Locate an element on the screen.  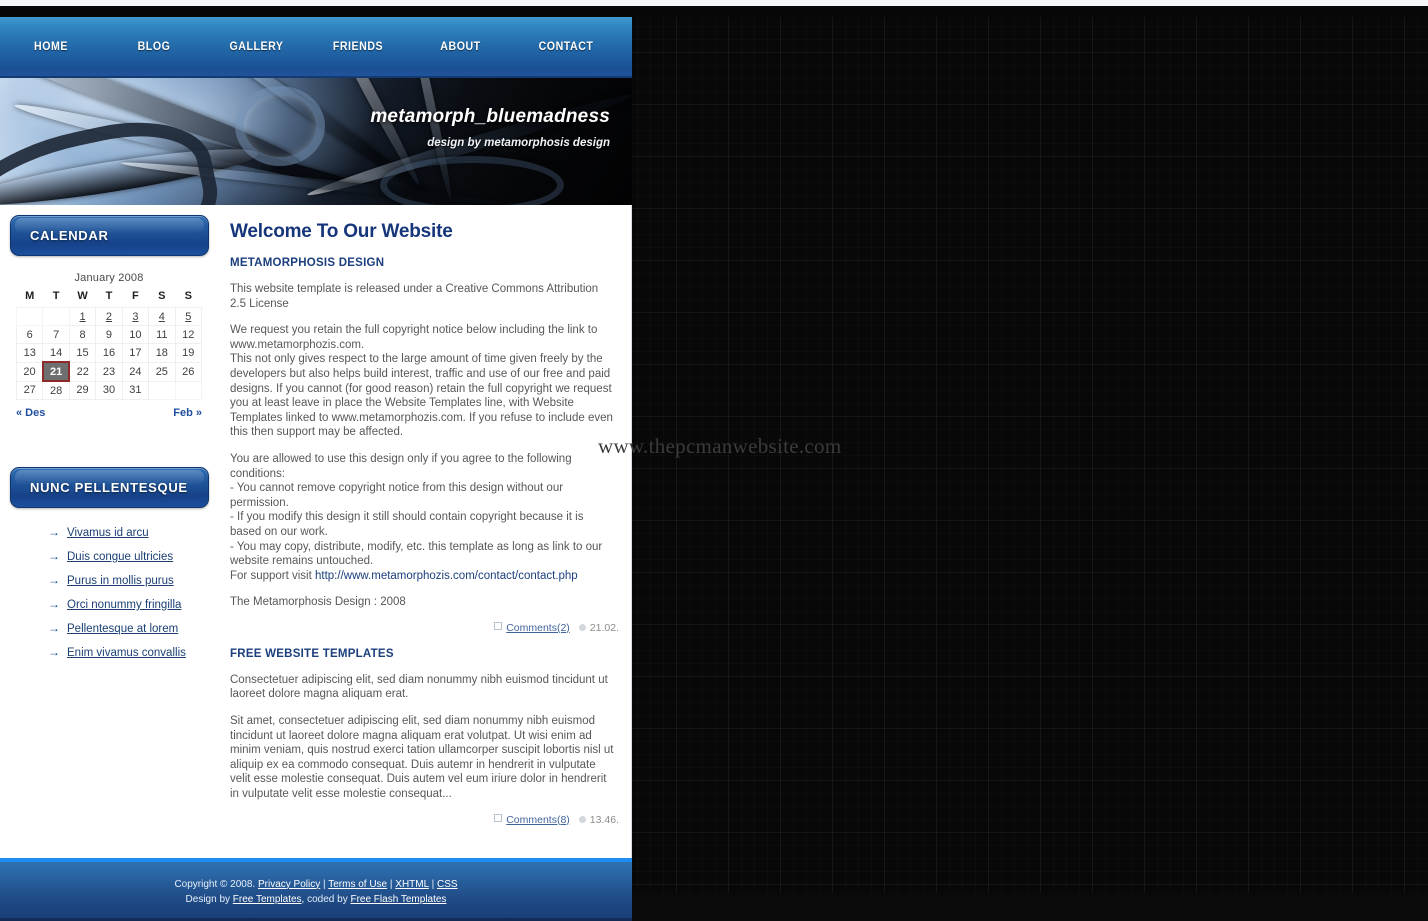
calendar-day-cell: 4 is located at coordinates (162, 316).